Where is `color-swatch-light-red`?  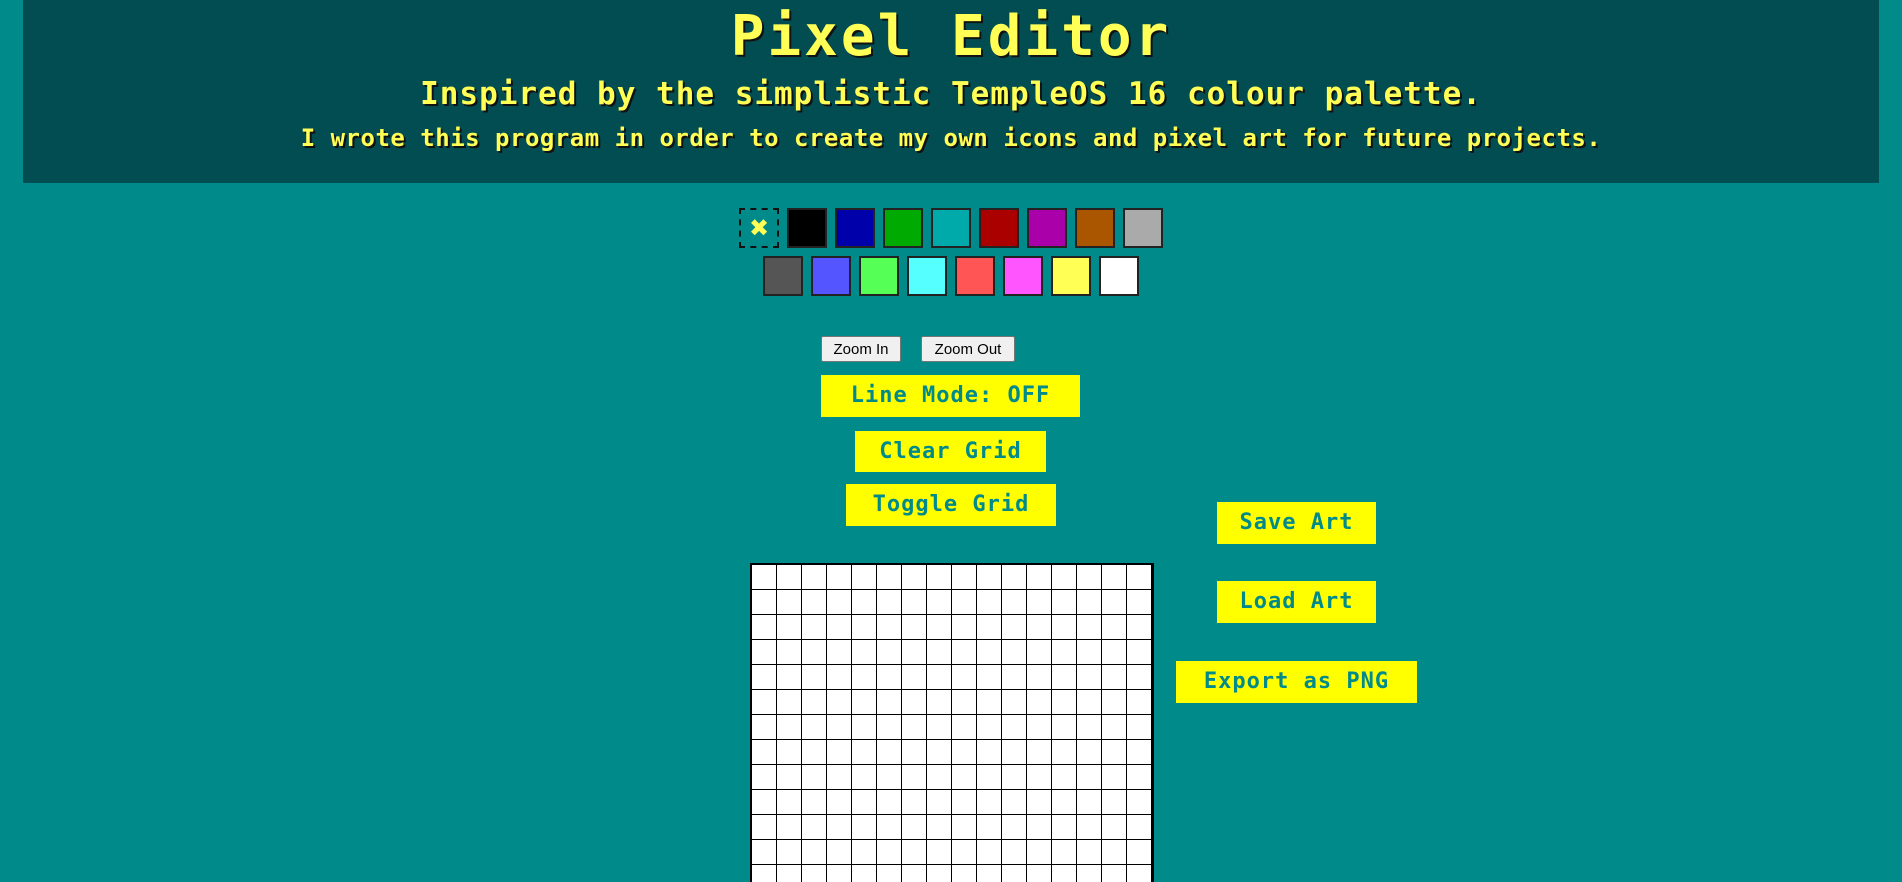 color-swatch-light-red is located at coordinates (975, 276).